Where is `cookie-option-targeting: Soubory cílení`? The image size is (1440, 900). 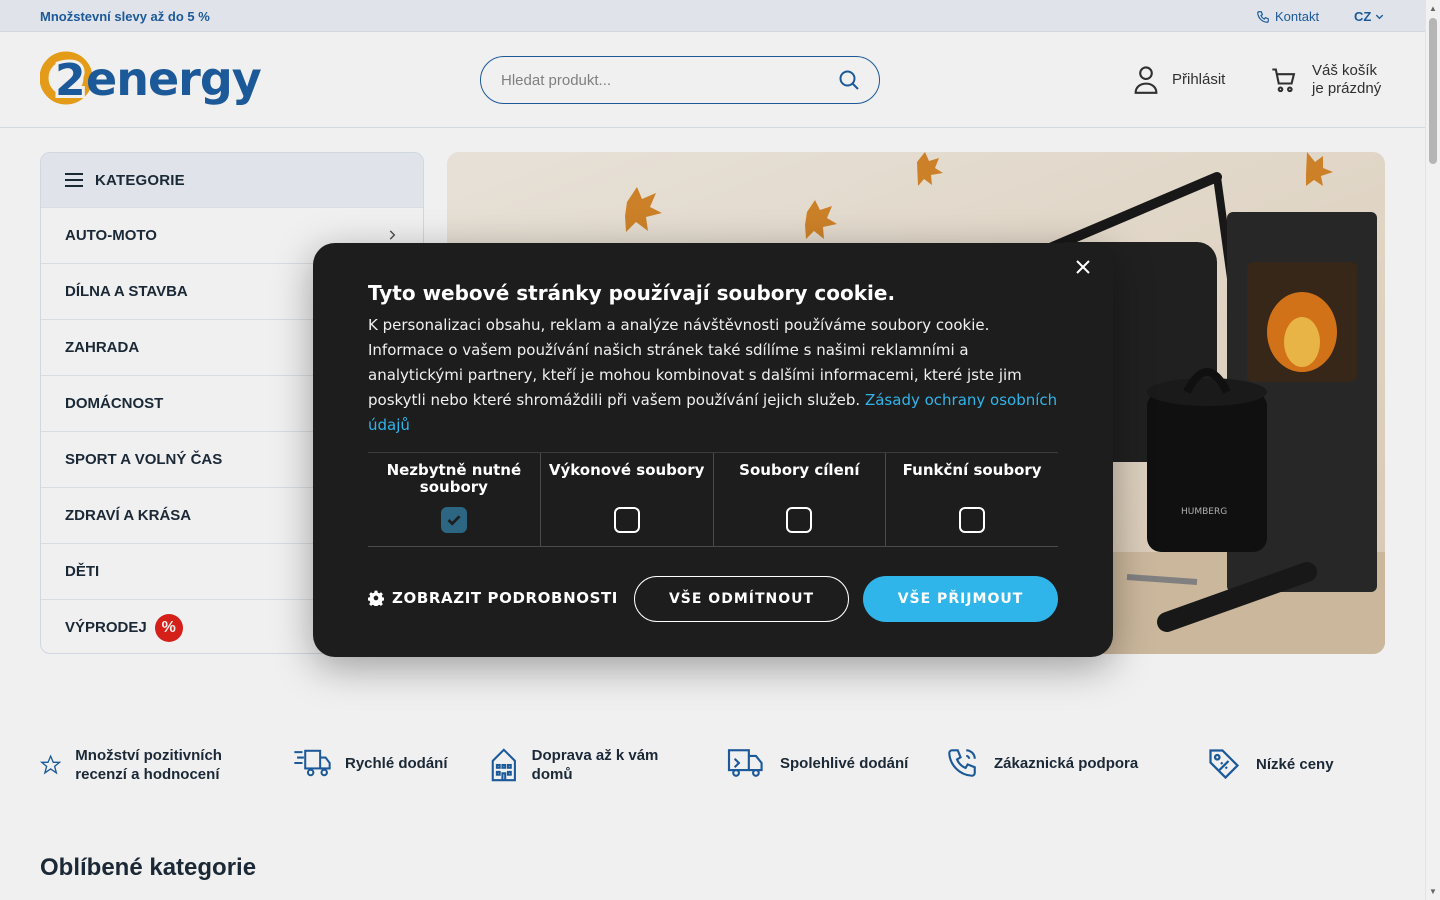 cookie-option-targeting: Soubory cílení is located at coordinates (799, 499).